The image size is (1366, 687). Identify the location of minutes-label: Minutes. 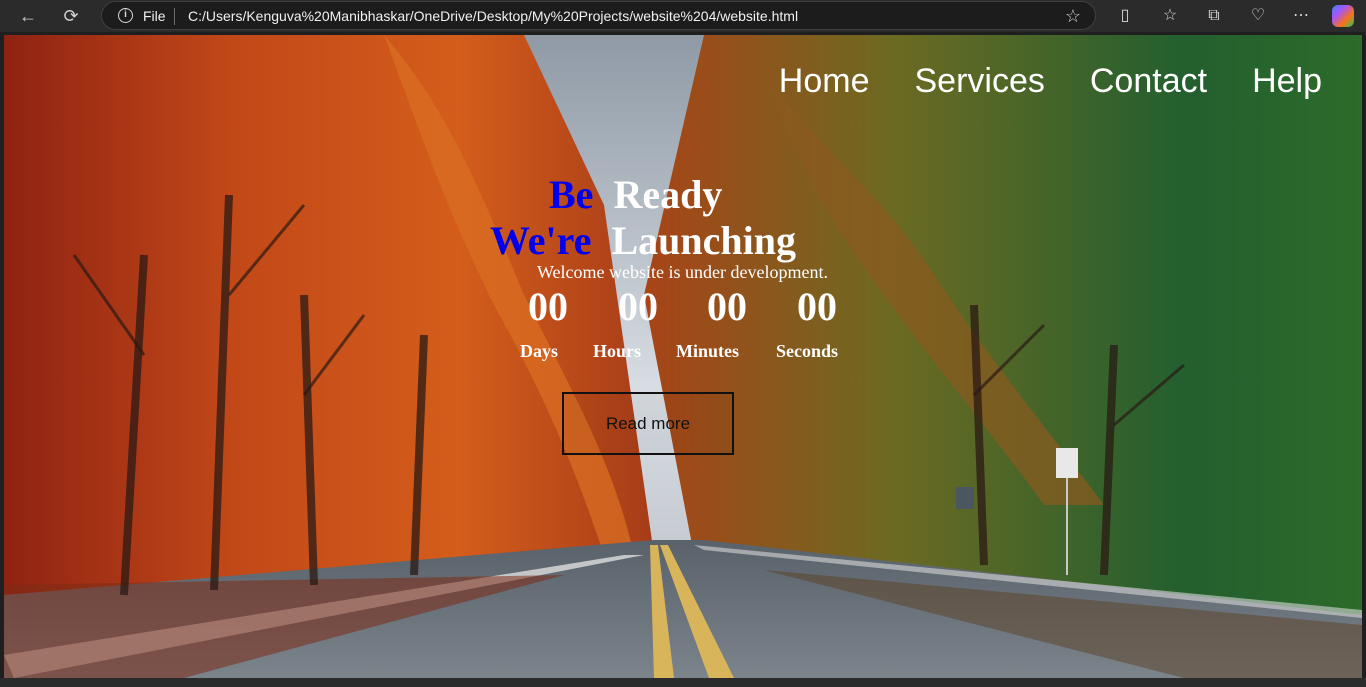
(707, 351).